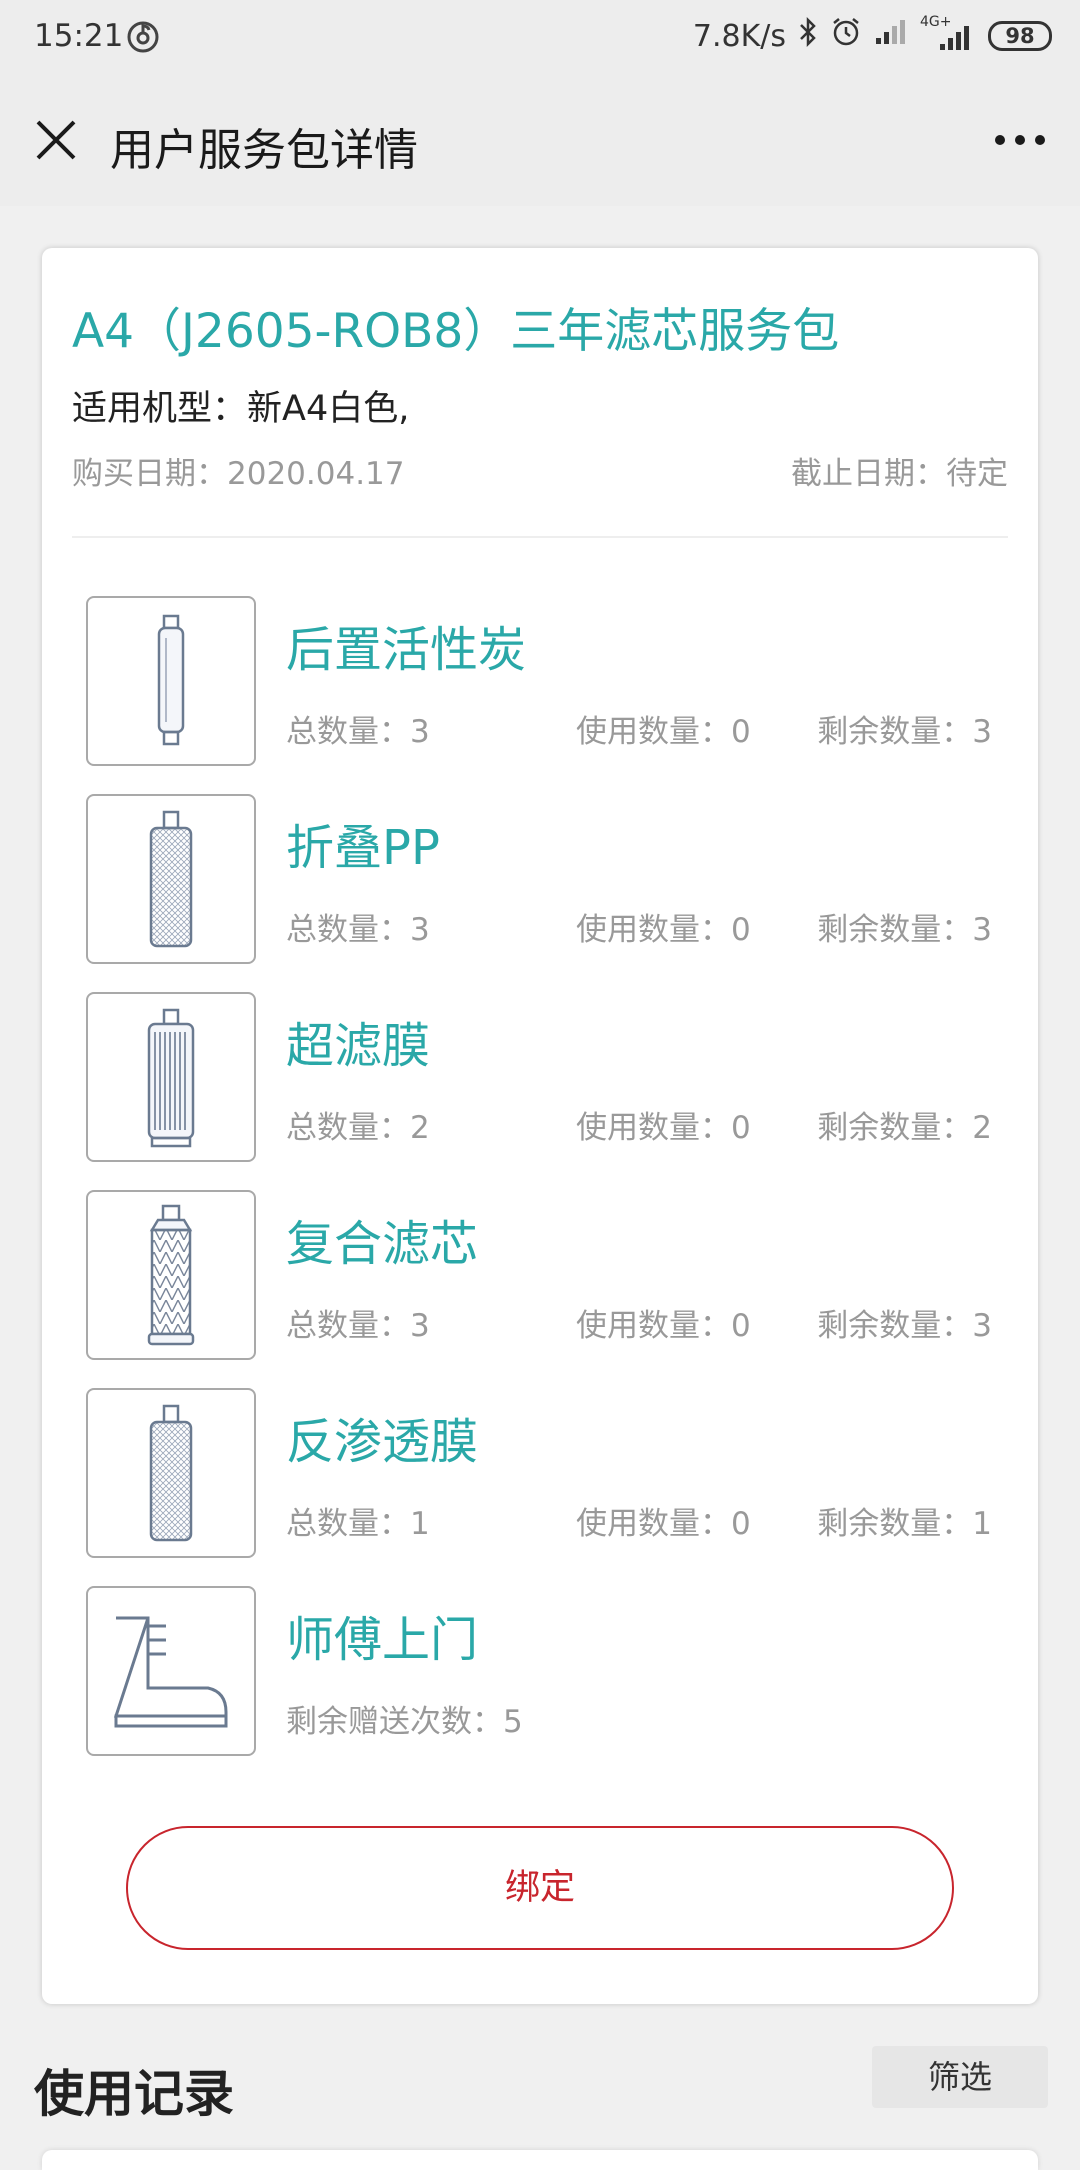 The width and height of the screenshot is (1080, 2170). Describe the element at coordinates (546, 681) in the screenshot. I see `filter-item: 后置活性炭 总数量：3 使用数量：0 剩余数量：3` at that location.